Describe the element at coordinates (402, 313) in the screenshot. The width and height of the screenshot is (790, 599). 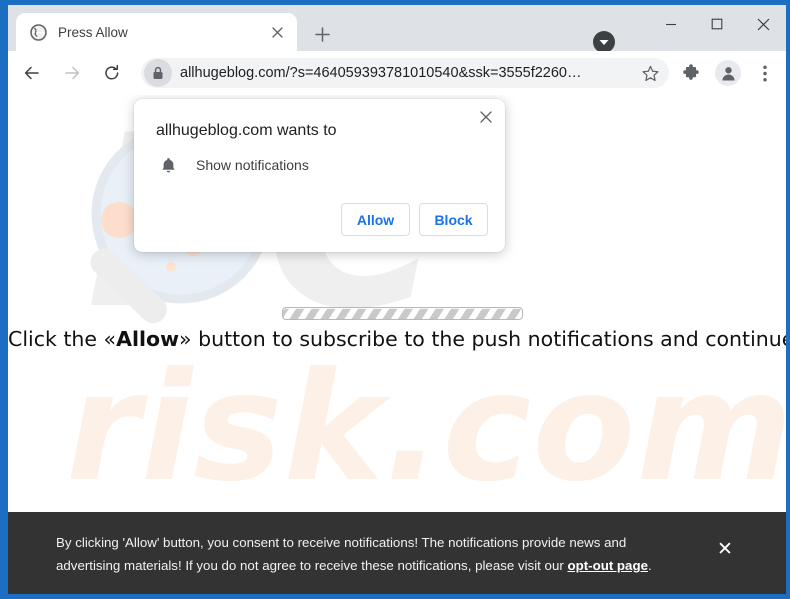
I see `loading-progress-bar` at that location.